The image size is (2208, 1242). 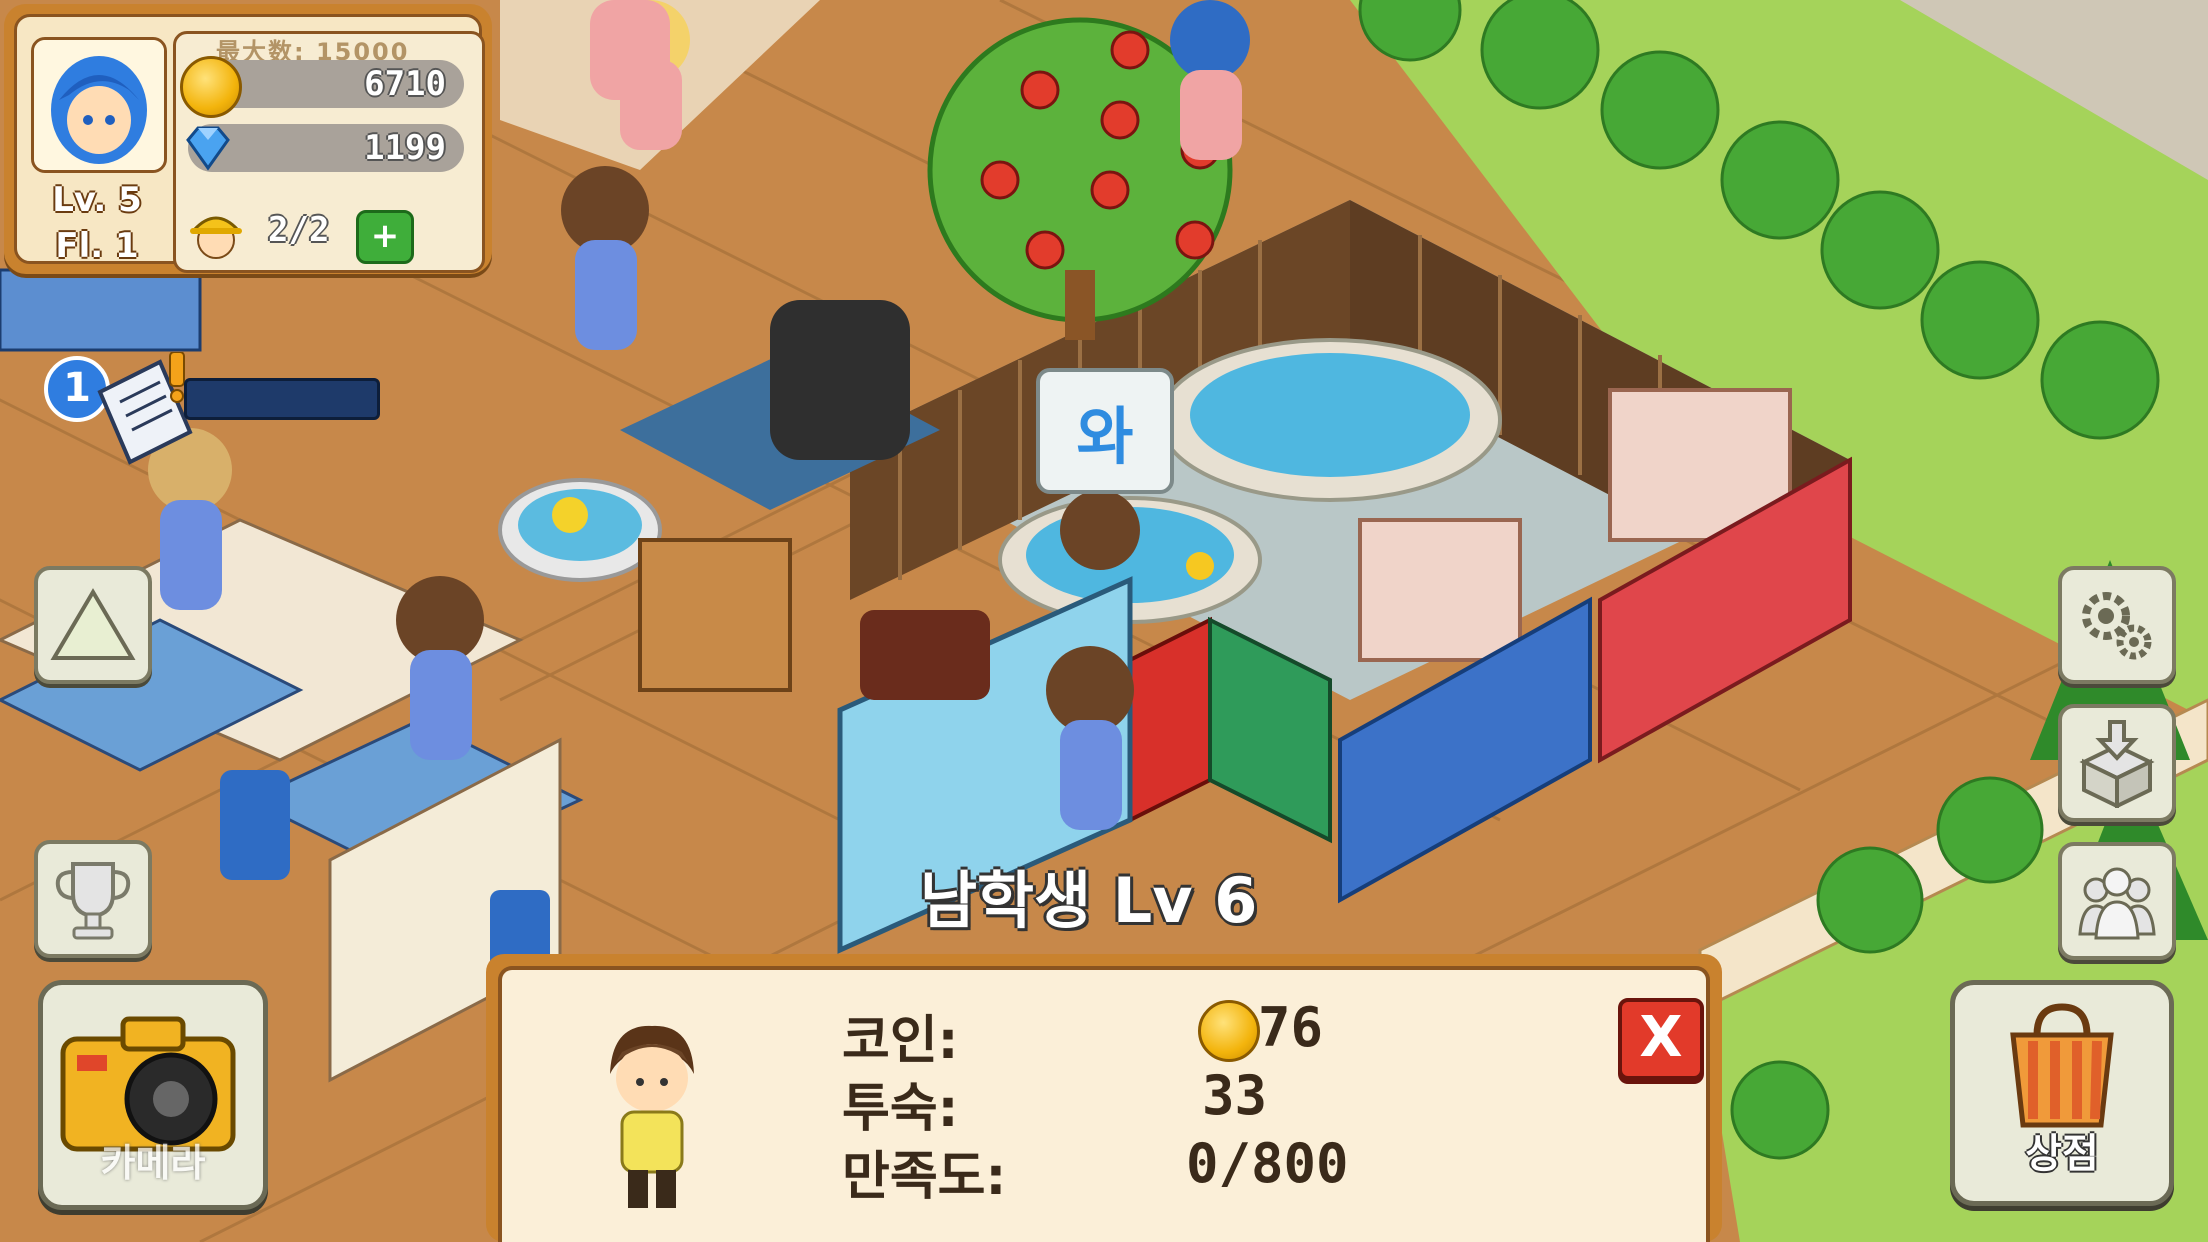 I want to click on triangle-up-icon, so click(x=93, y=624).